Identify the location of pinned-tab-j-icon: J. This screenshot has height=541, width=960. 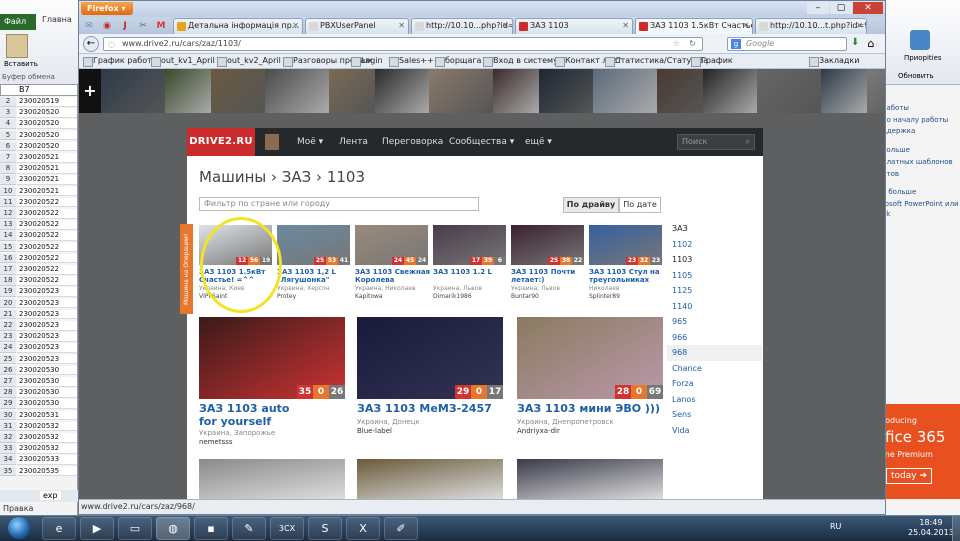
(125, 26).